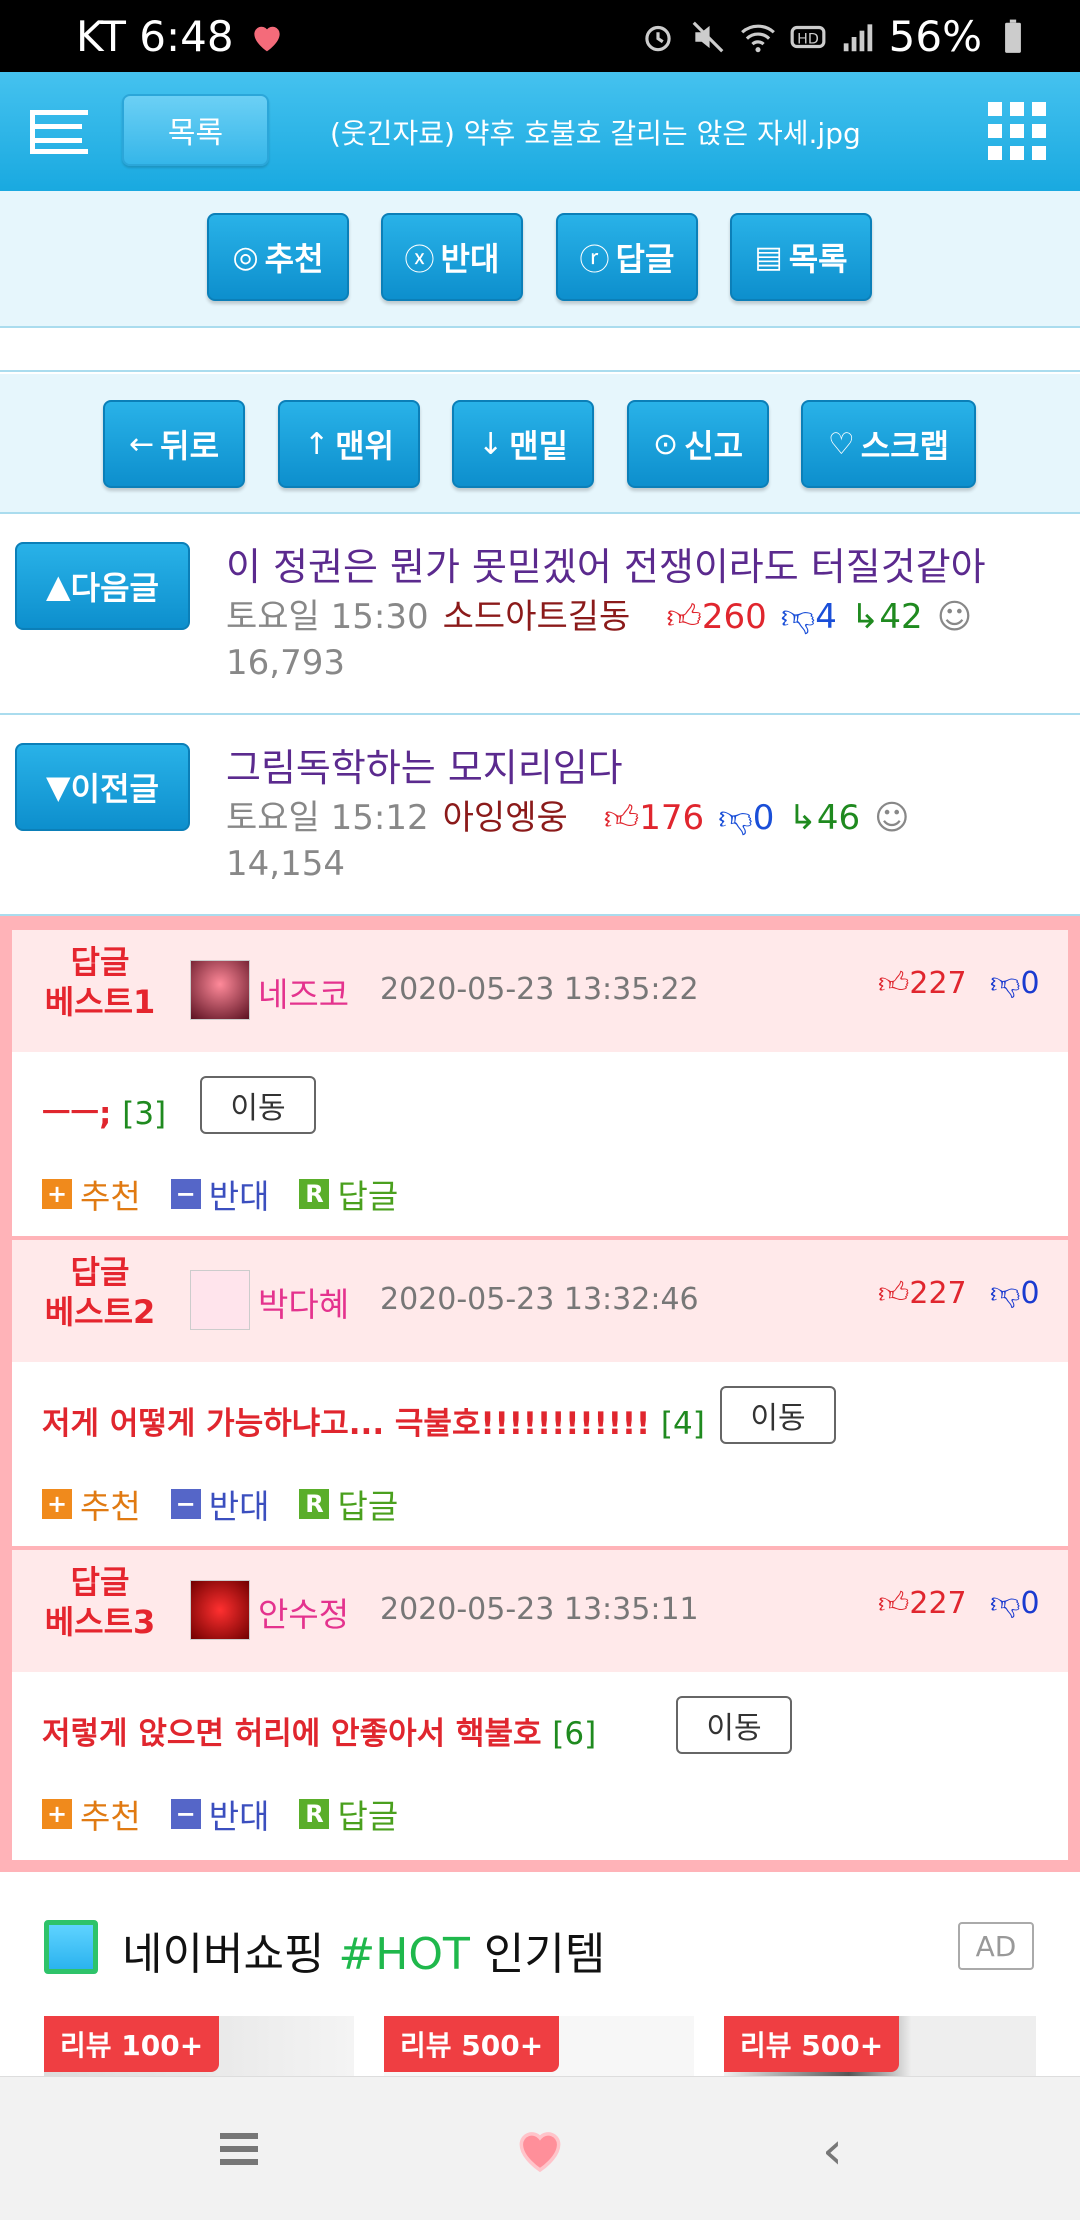 This screenshot has height=2220, width=1080. I want to click on grid-menu-icon, so click(1017, 131).